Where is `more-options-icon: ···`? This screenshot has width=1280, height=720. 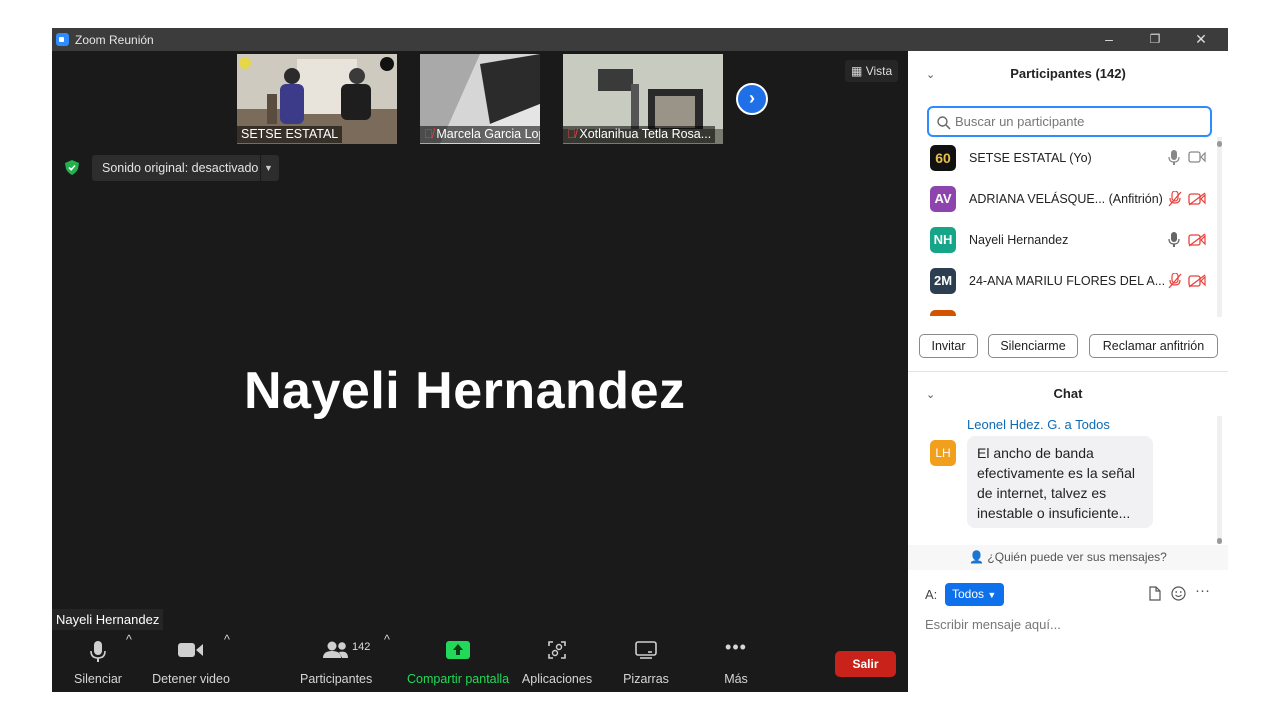 more-options-icon: ··· is located at coordinates (1202, 590).